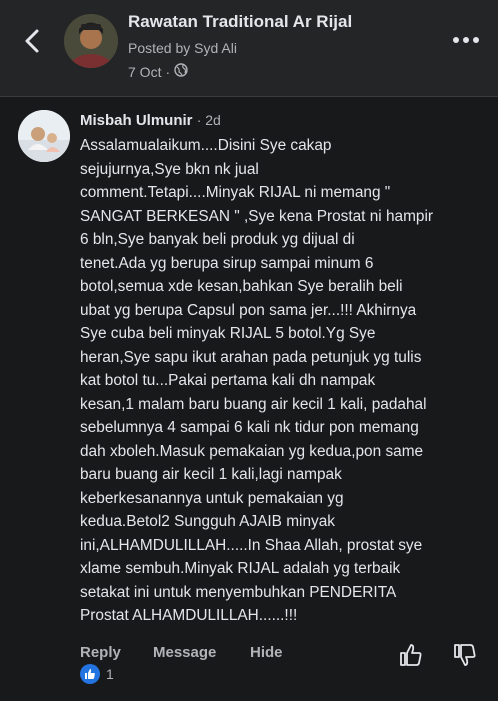  I want to click on page-title: Rawatan Traditional Ar Rijal, so click(240, 22).